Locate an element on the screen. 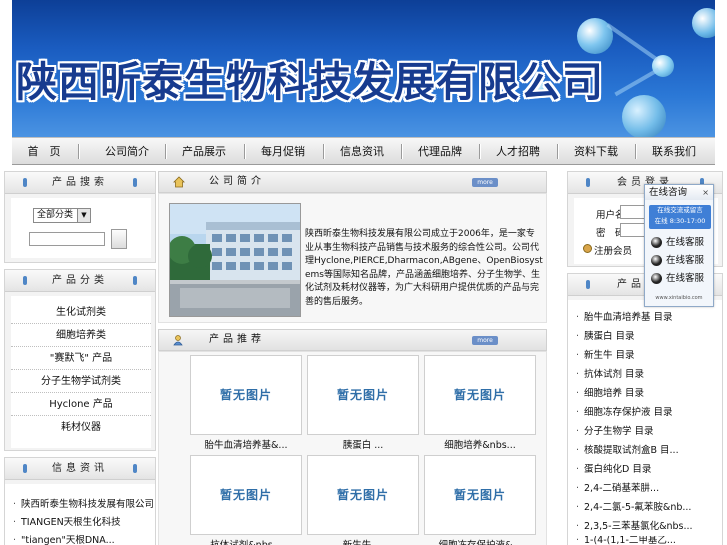  news-item: · 陕西昕泰生物科技发展有限公司 is located at coordinates (83, 505).